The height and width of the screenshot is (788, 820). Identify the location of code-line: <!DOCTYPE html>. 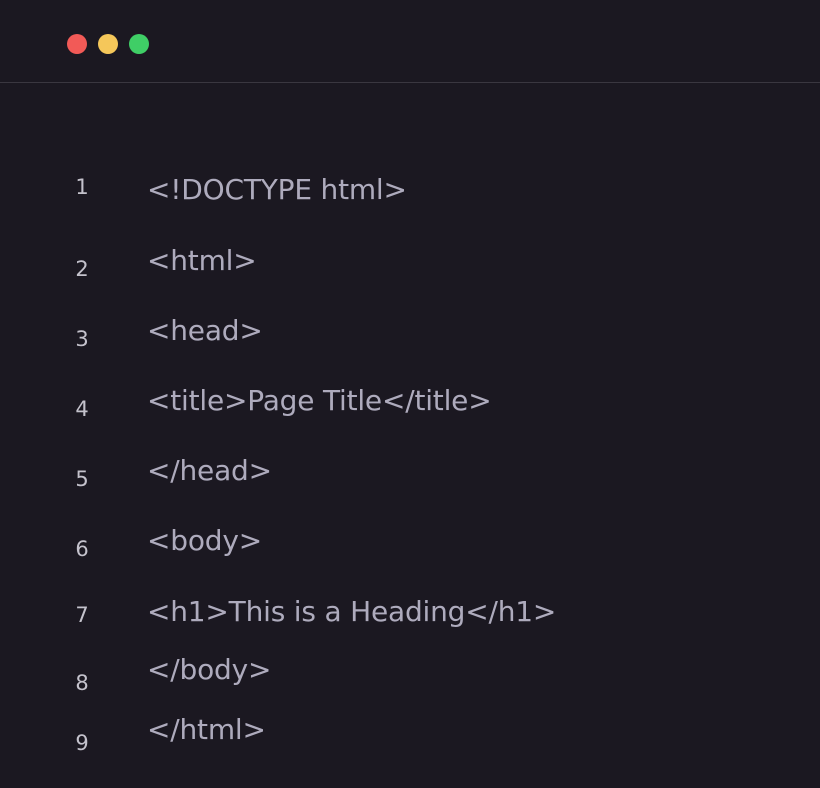
(277, 190).